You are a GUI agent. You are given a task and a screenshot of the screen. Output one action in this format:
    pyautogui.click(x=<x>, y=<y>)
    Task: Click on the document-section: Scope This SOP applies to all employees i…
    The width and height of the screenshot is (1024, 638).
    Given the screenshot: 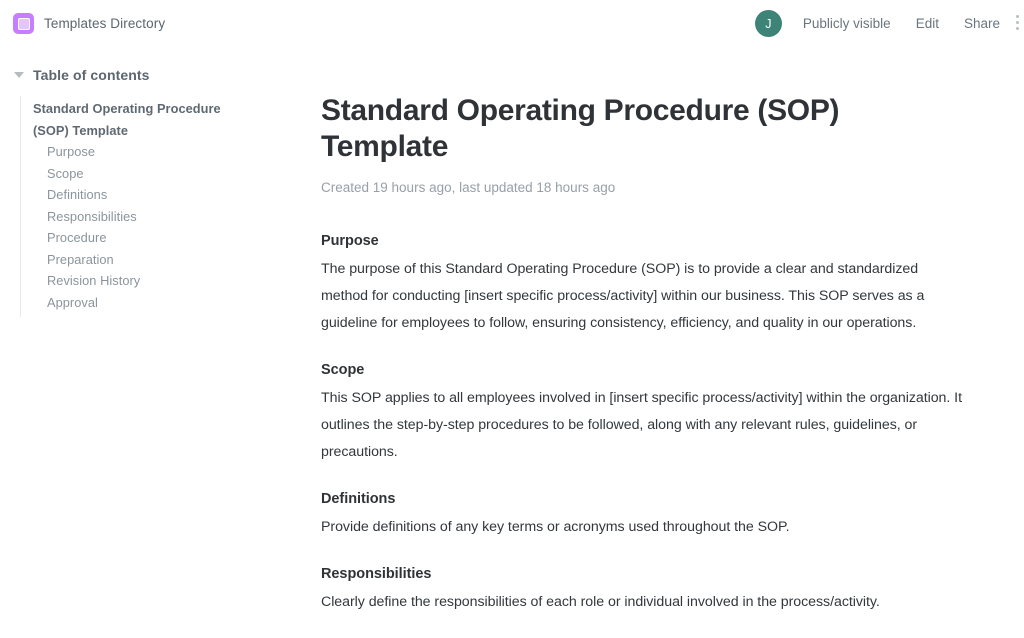 What is the action you would take?
    pyautogui.click(x=643, y=414)
    